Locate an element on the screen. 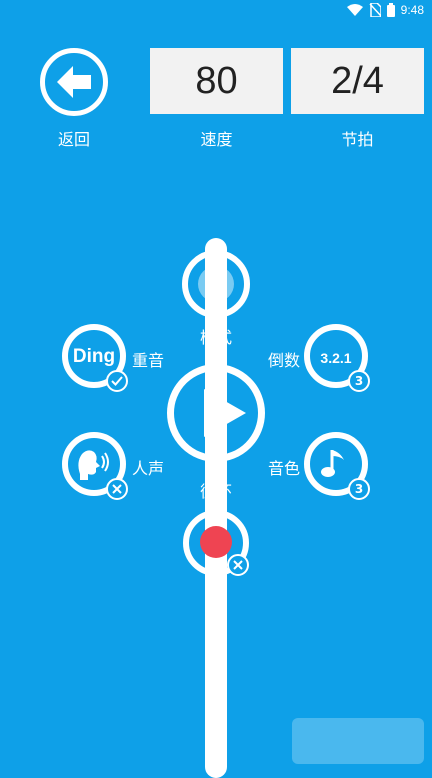 The width and height of the screenshot is (432, 778). check-icon is located at coordinates (117, 381).